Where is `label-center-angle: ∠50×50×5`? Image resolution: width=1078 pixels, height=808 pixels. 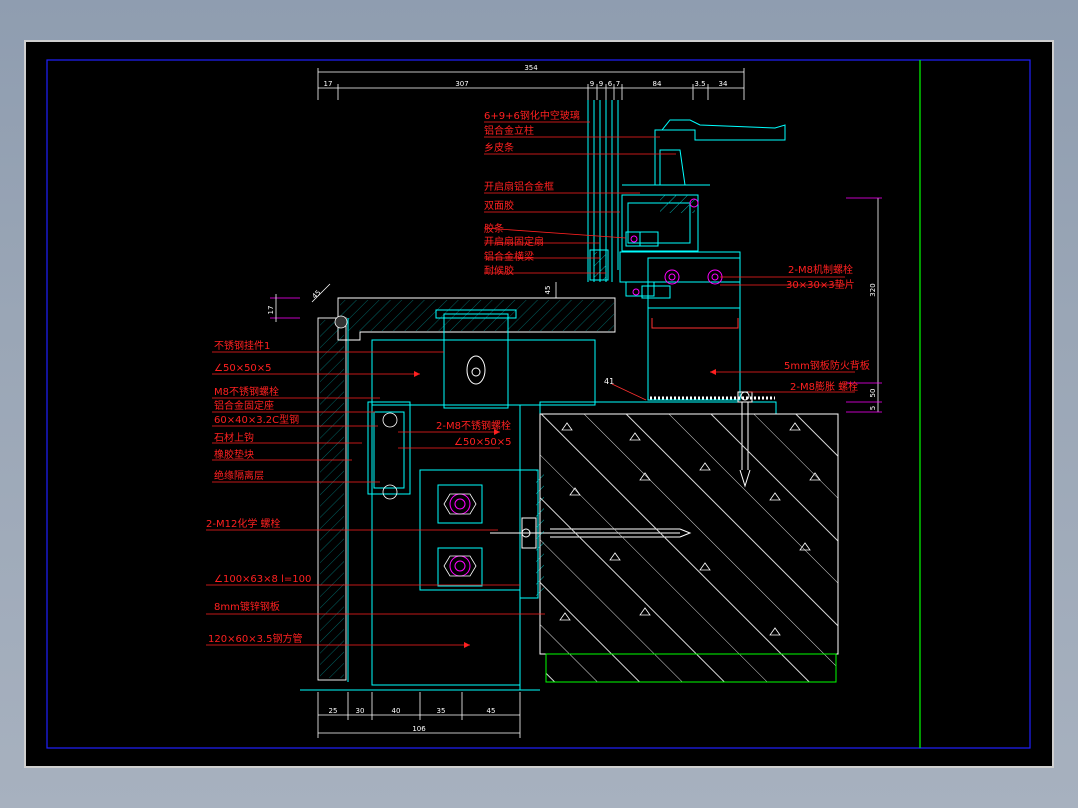 label-center-angle: ∠50×50×5 is located at coordinates (483, 442).